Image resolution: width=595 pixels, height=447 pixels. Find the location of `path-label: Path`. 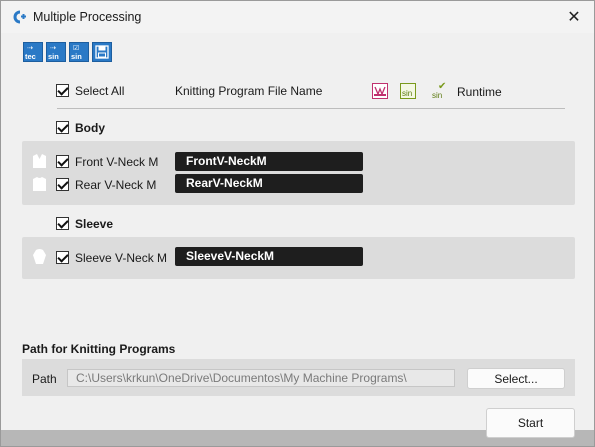

path-label: Path is located at coordinates (44, 379).